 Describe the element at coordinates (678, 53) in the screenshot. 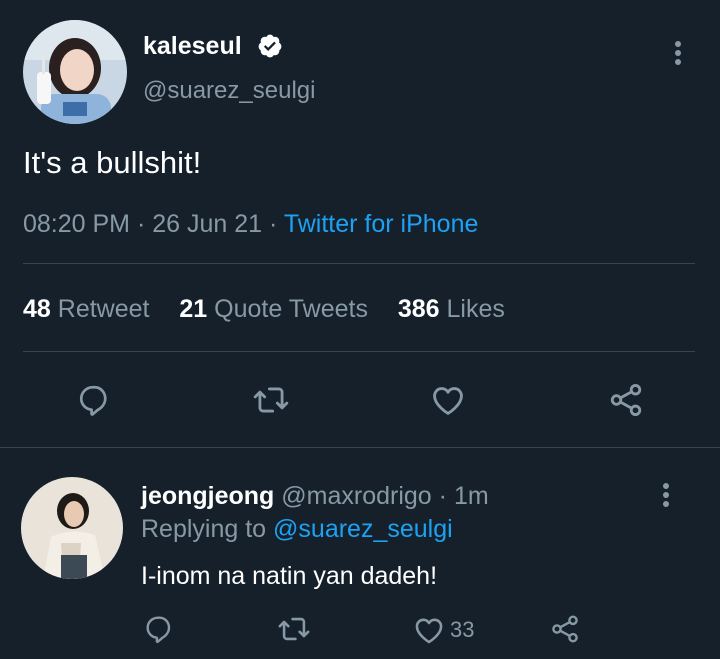

I see `more-options-icon` at that location.